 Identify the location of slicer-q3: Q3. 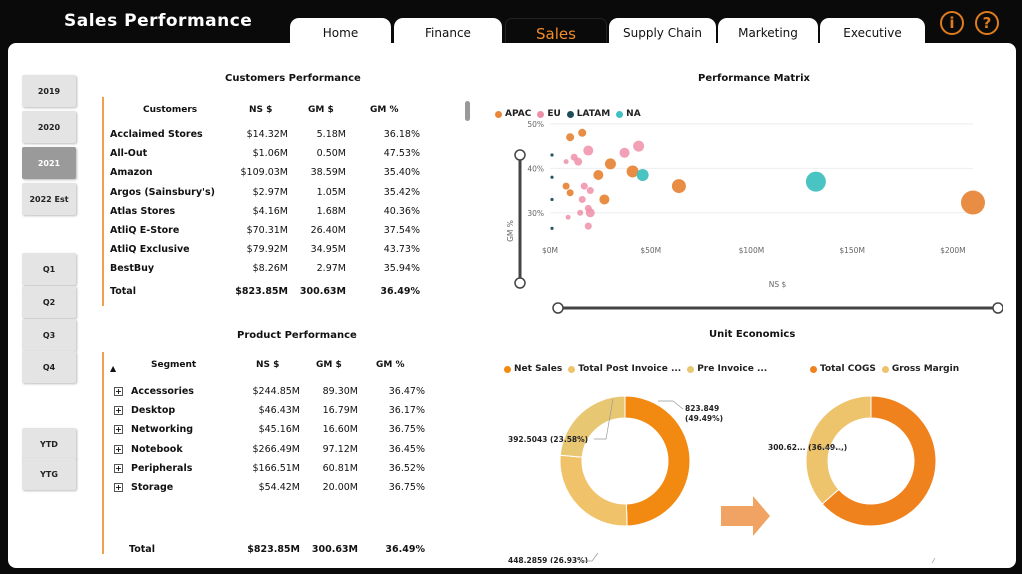
(49, 335).